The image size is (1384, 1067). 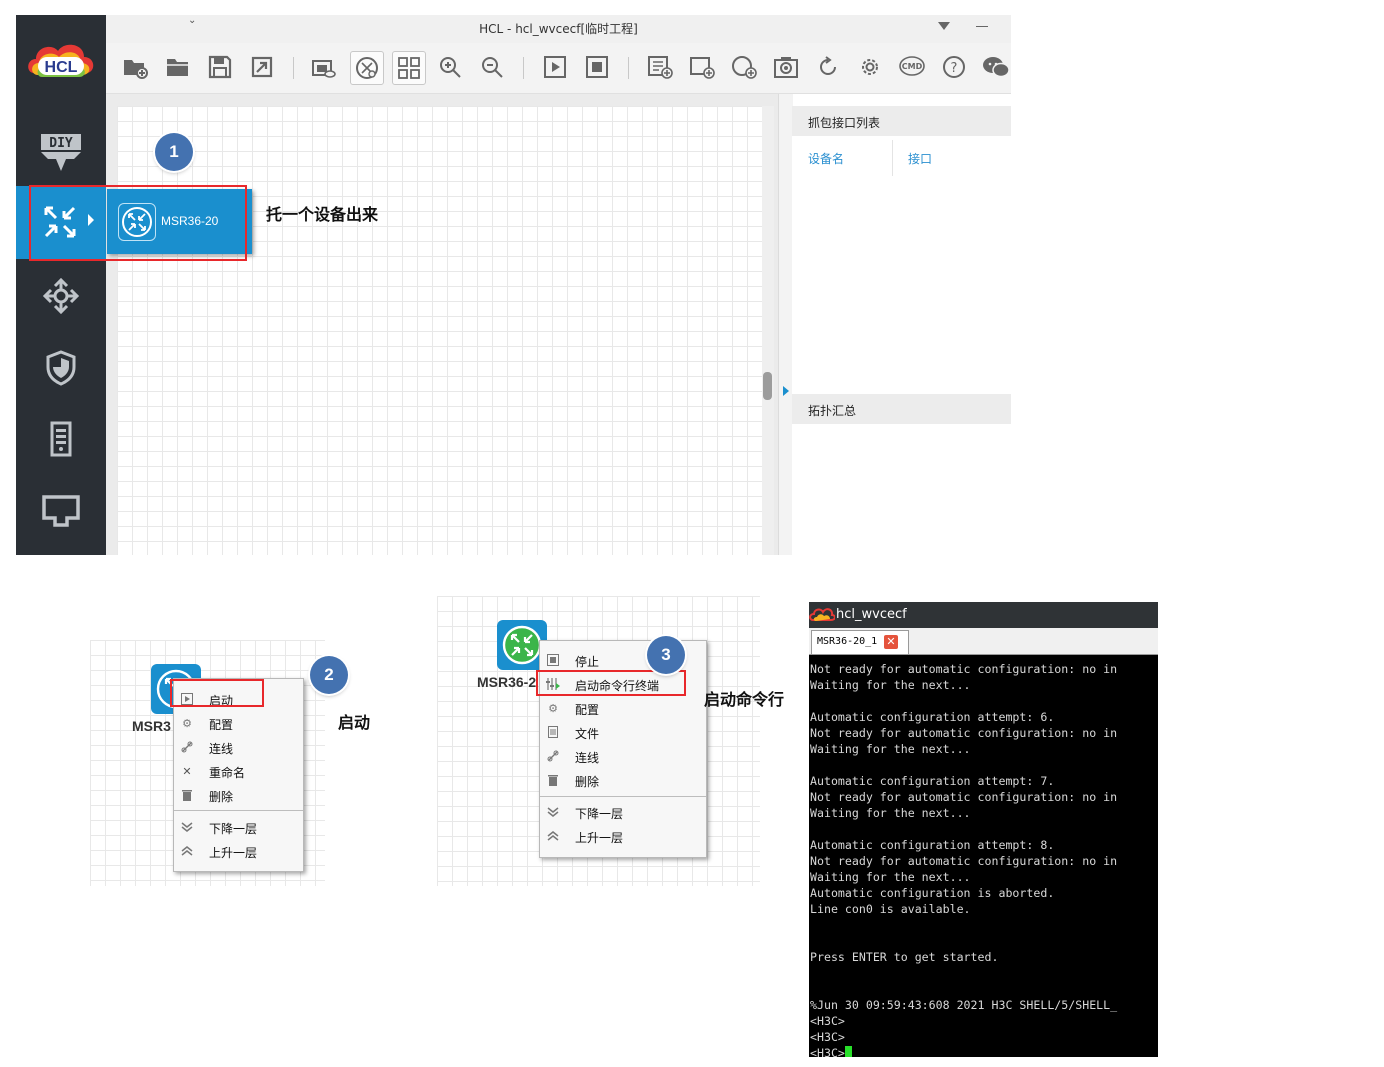 What do you see at coordinates (666, 655) in the screenshot?
I see `step-badge-3: 3` at bounding box center [666, 655].